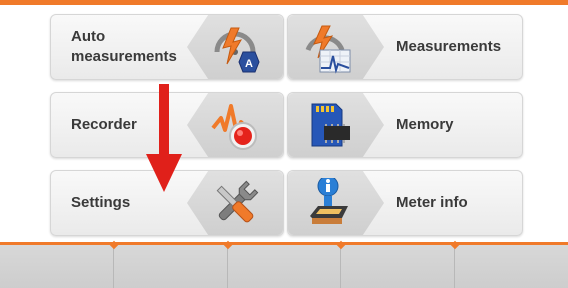 The image size is (568, 288). I want to click on memory-label: Memory, so click(425, 124).